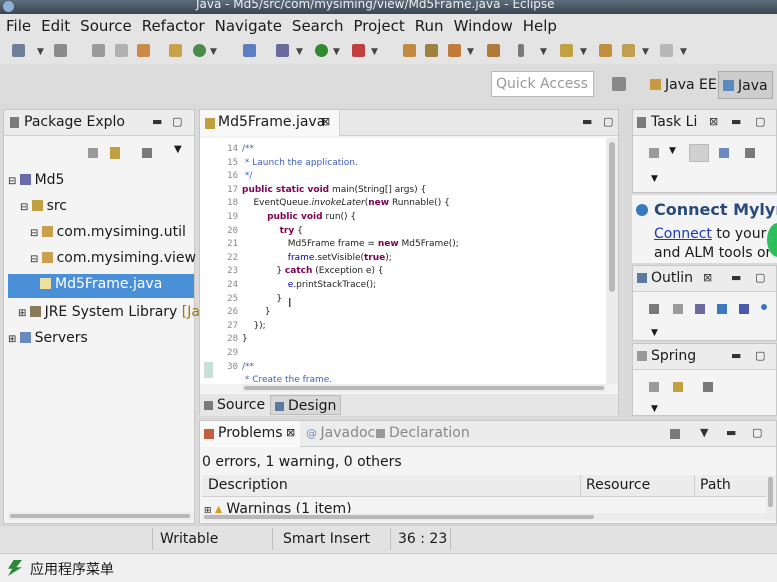 The image size is (777, 582). Describe the element at coordinates (666, 50) in the screenshot. I see `forward-icon` at that location.